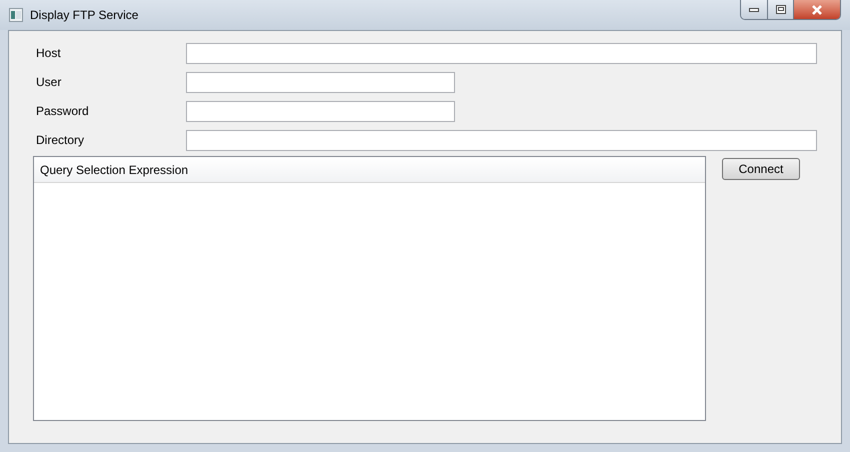 Image resolution: width=850 pixels, height=452 pixels. I want to click on field-label: Host, so click(48, 53).